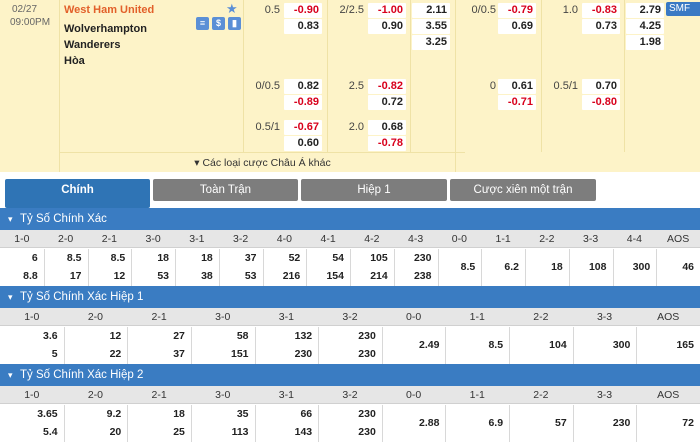 The width and height of the screenshot is (700, 442). I want to click on score-odds-cell: 57, so click(541, 423).